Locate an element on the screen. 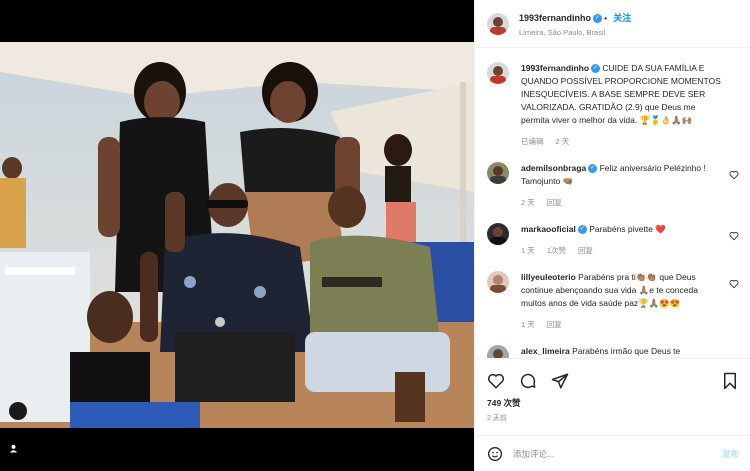 The image size is (750, 471). follow-button: 关注 is located at coordinates (622, 18).